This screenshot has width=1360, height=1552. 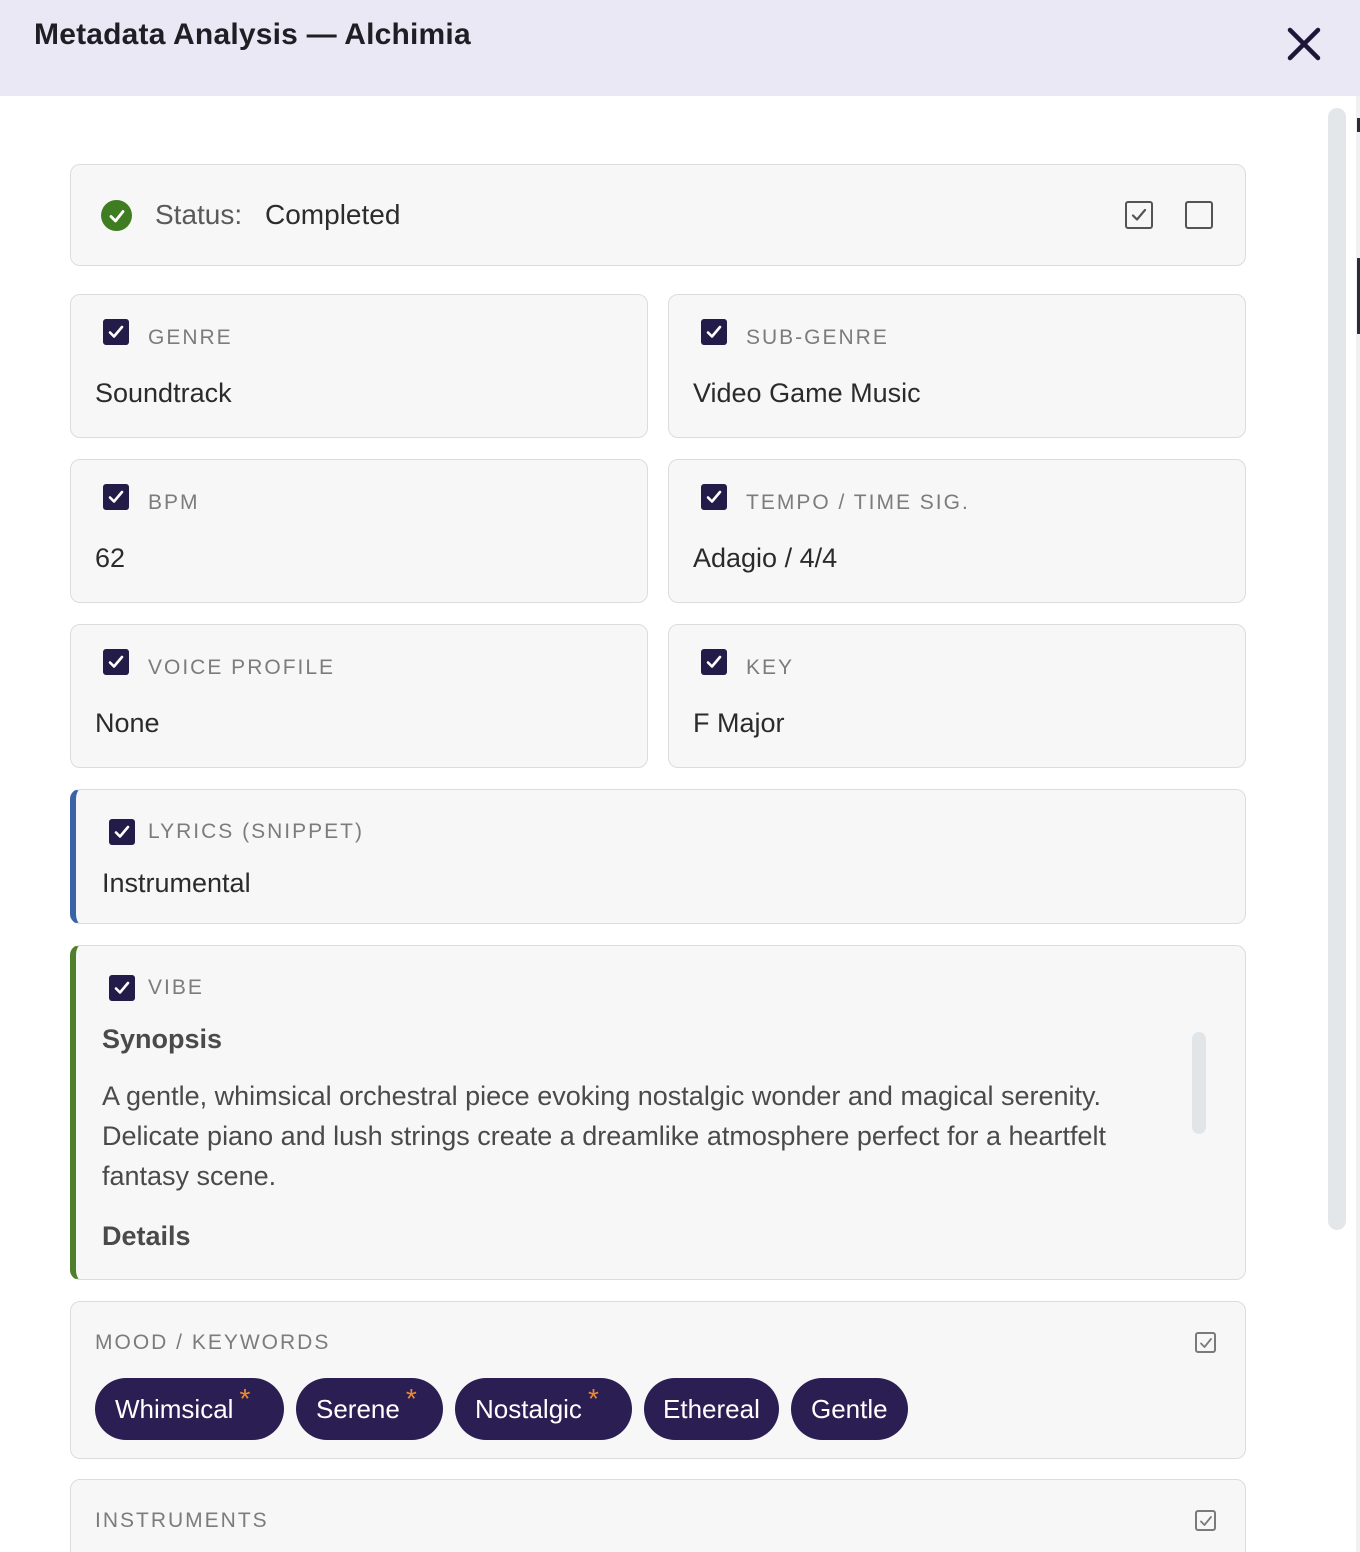 I want to click on key-checkbox, so click(x=714, y=662).